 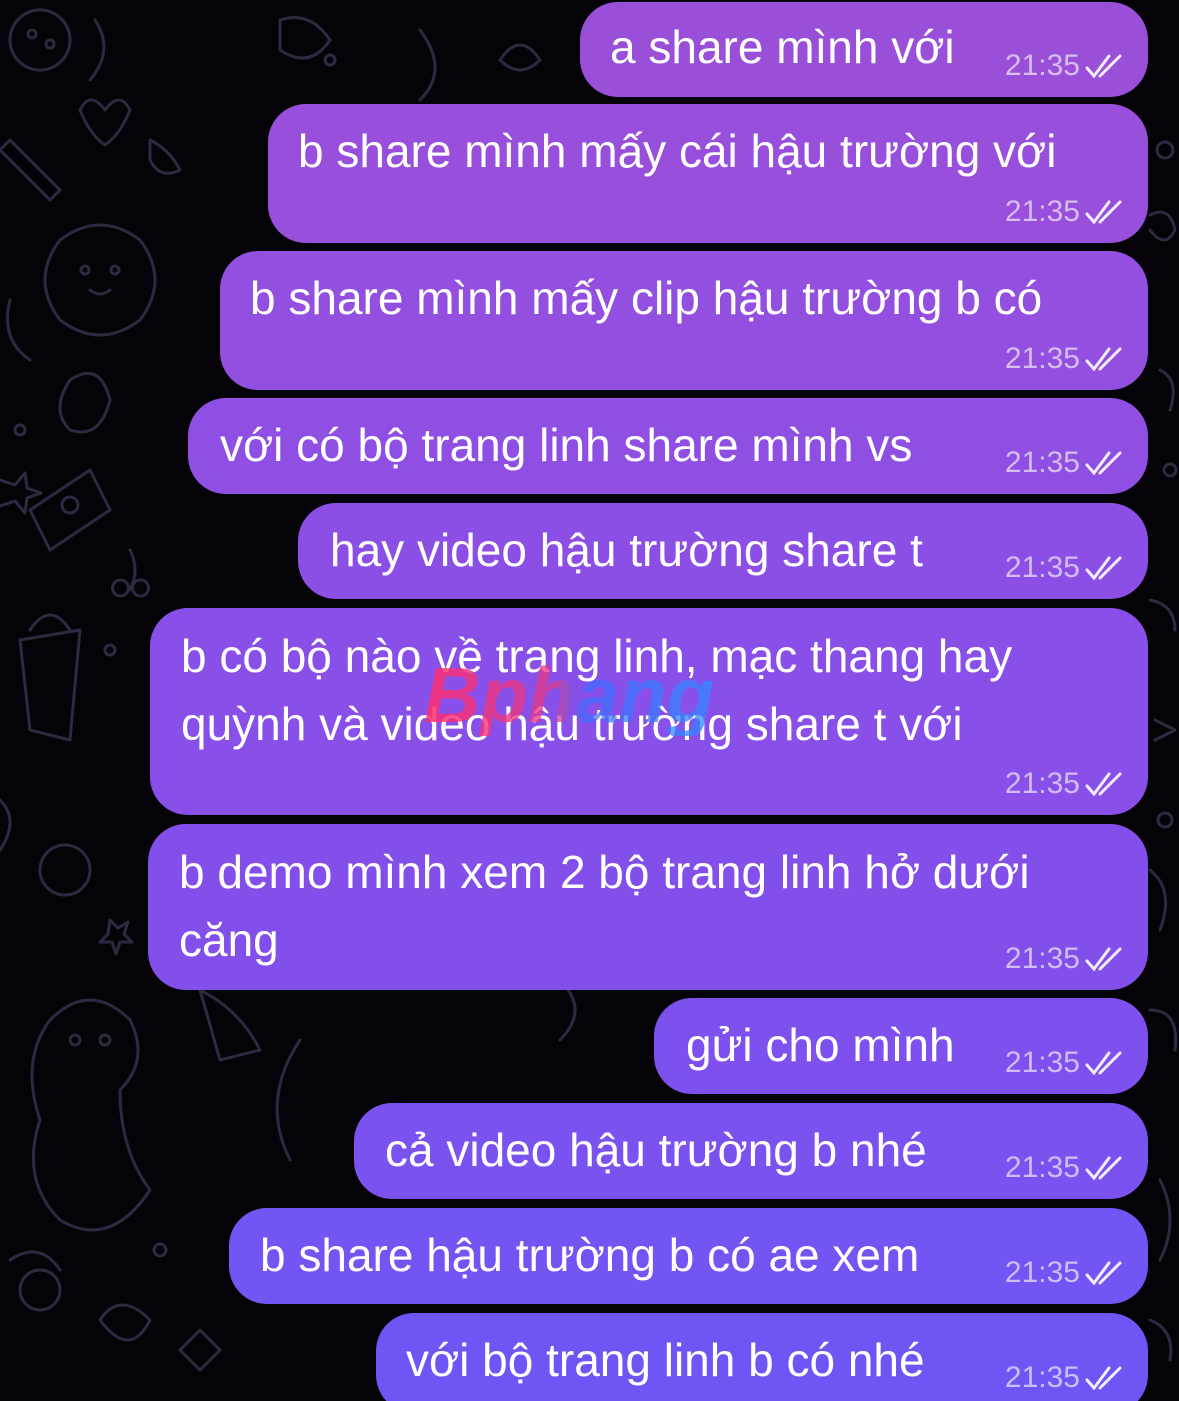 I want to click on message-text: b share mình mấy cái hậu trường với, so click(x=677, y=151).